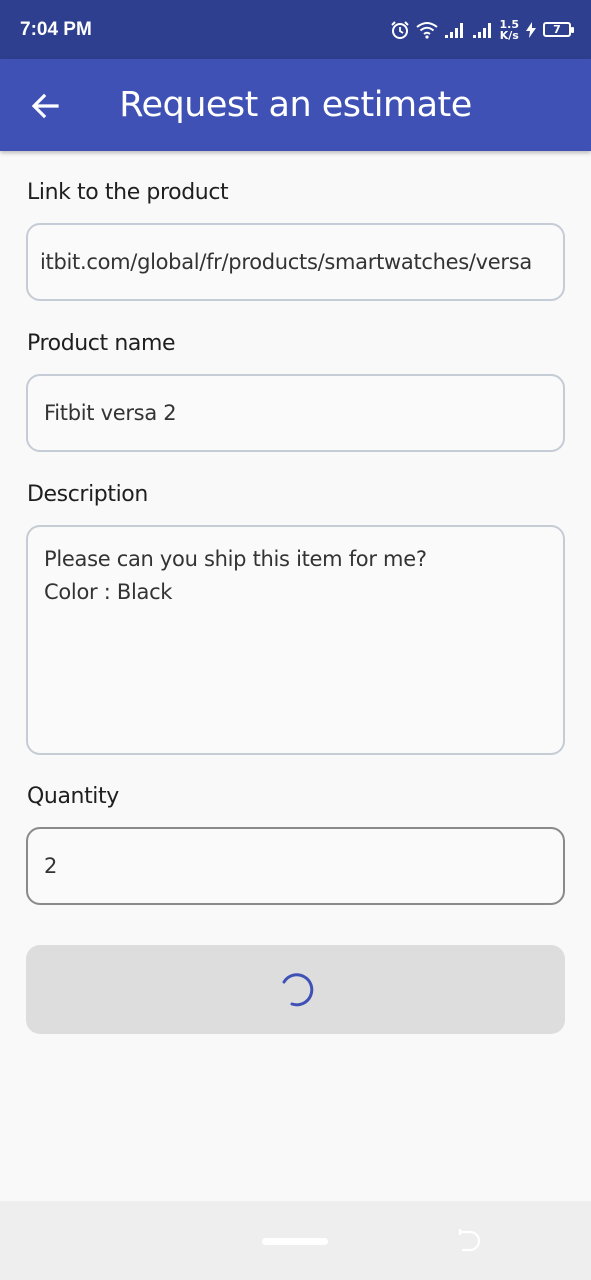 This screenshot has width=591, height=1280. I want to click on app-bar: Request an estimate, so click(295, 105).